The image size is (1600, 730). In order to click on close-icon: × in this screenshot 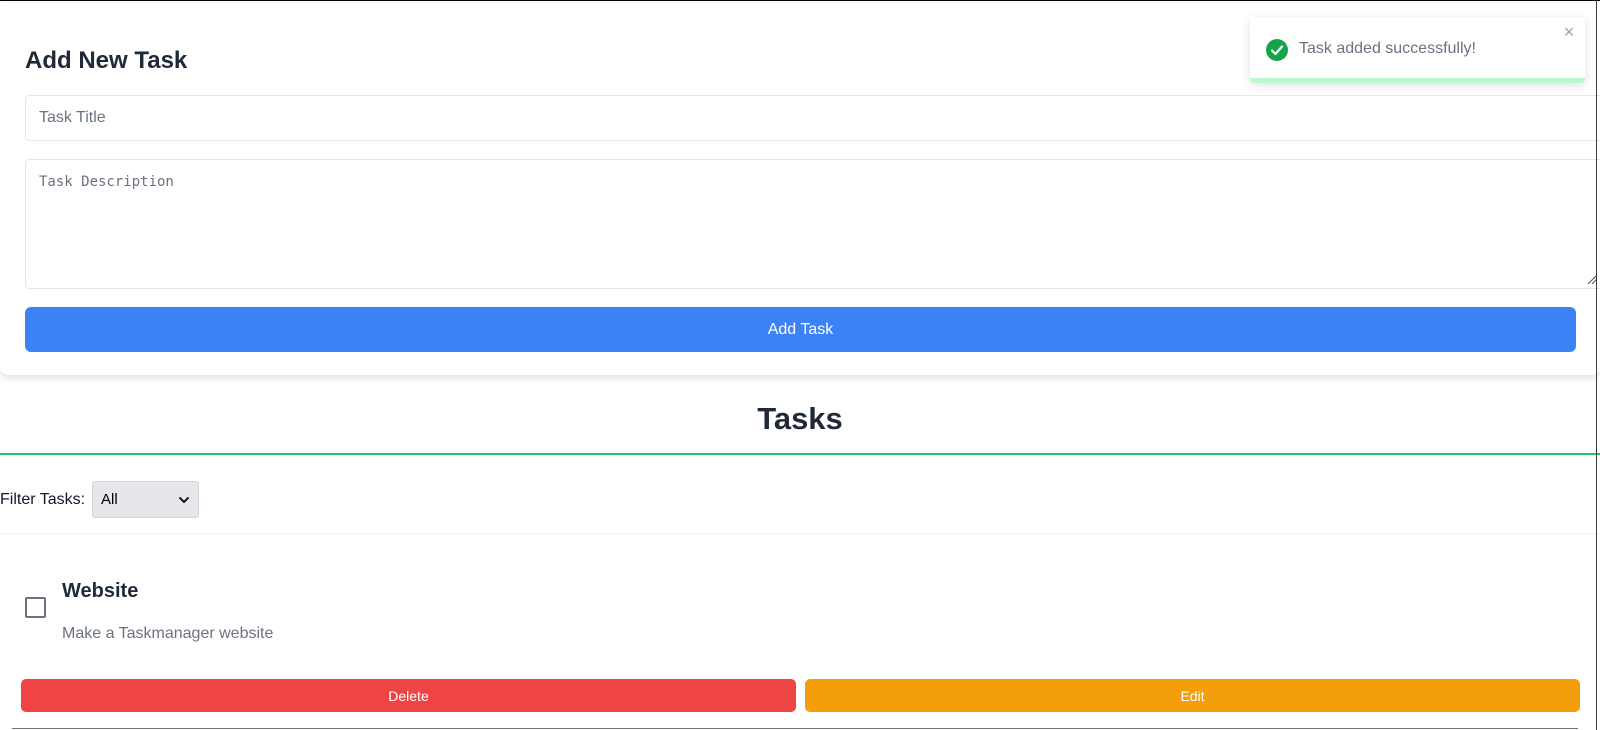, I will do `click(1569, 32)`.